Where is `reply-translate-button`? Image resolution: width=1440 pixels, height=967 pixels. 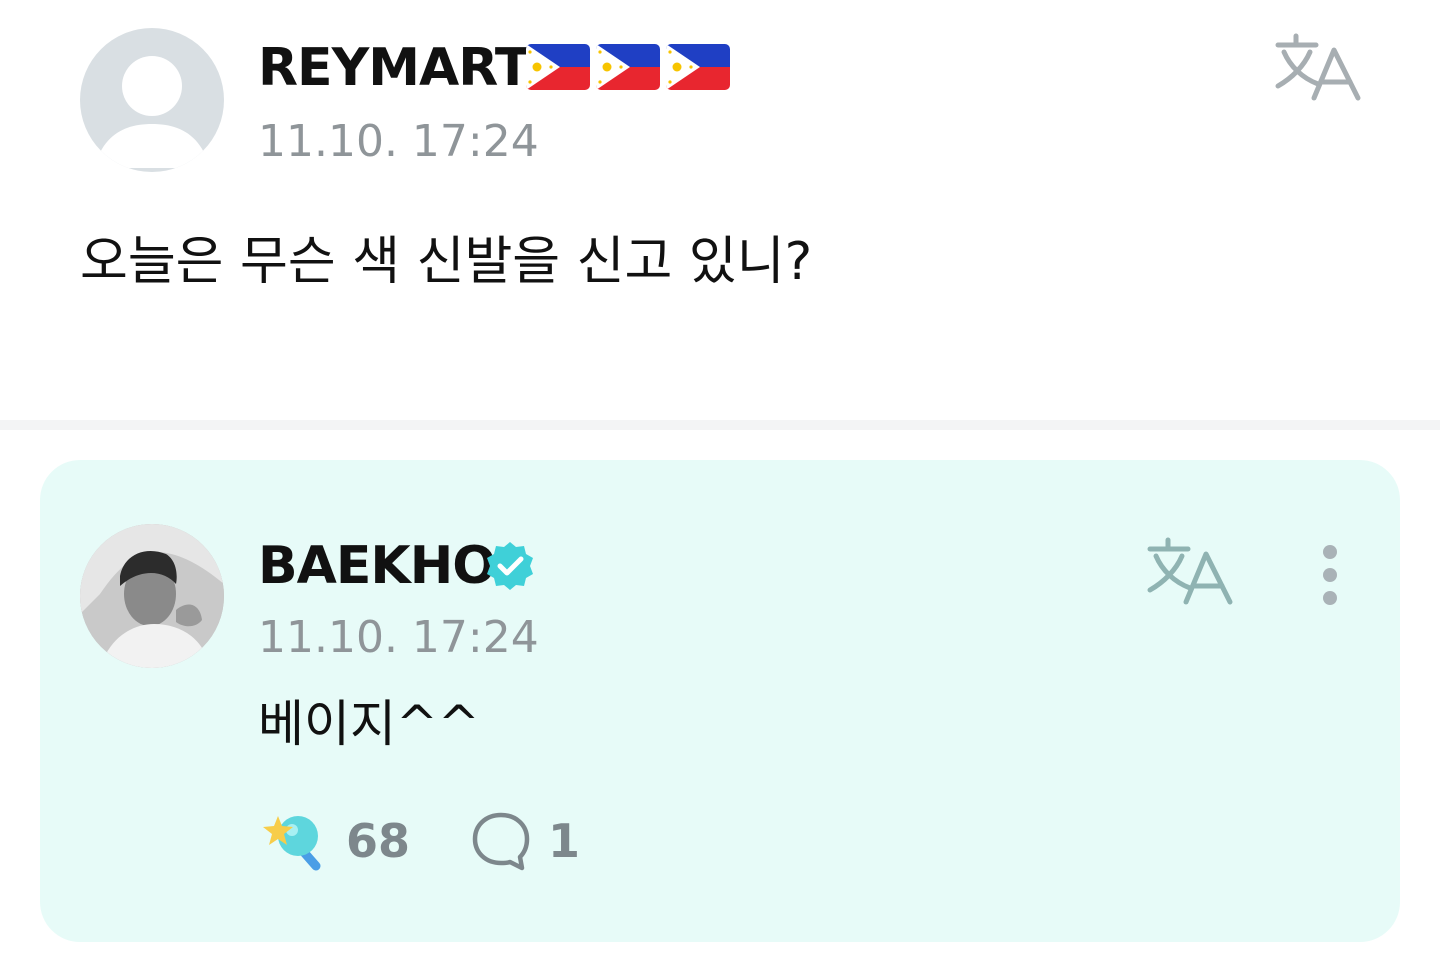 reply-translate-button is located at coordinates (1191, 571).